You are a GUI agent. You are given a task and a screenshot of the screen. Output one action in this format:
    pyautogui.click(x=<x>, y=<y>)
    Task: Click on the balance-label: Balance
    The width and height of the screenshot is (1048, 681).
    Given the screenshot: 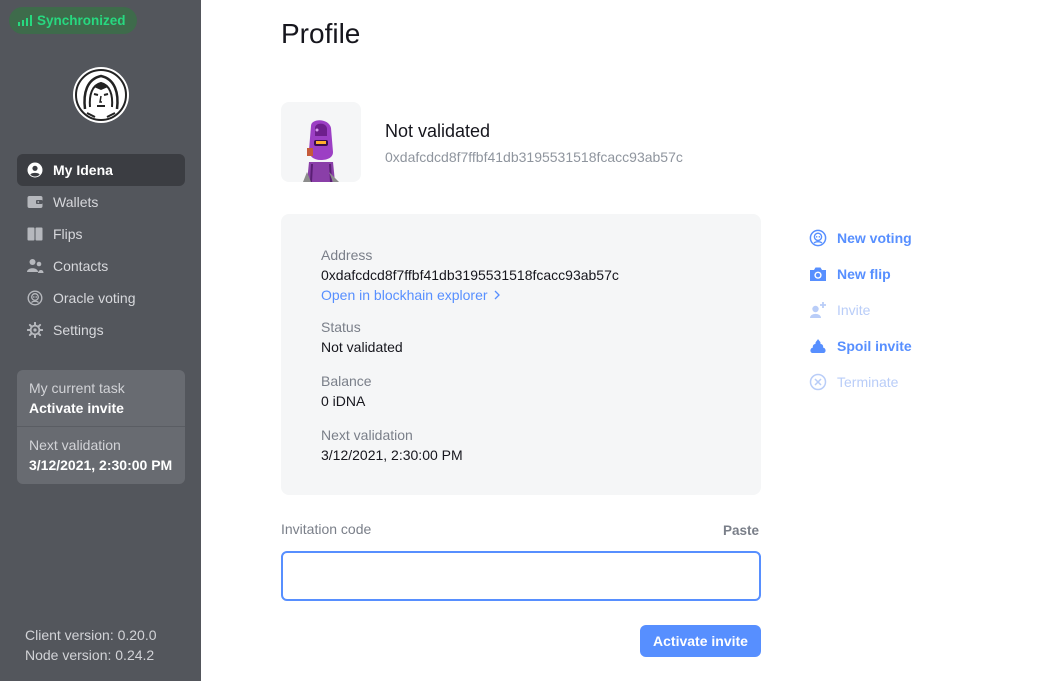 What is the action you would take?
    pyautogui.click(x=346, y=381)
    